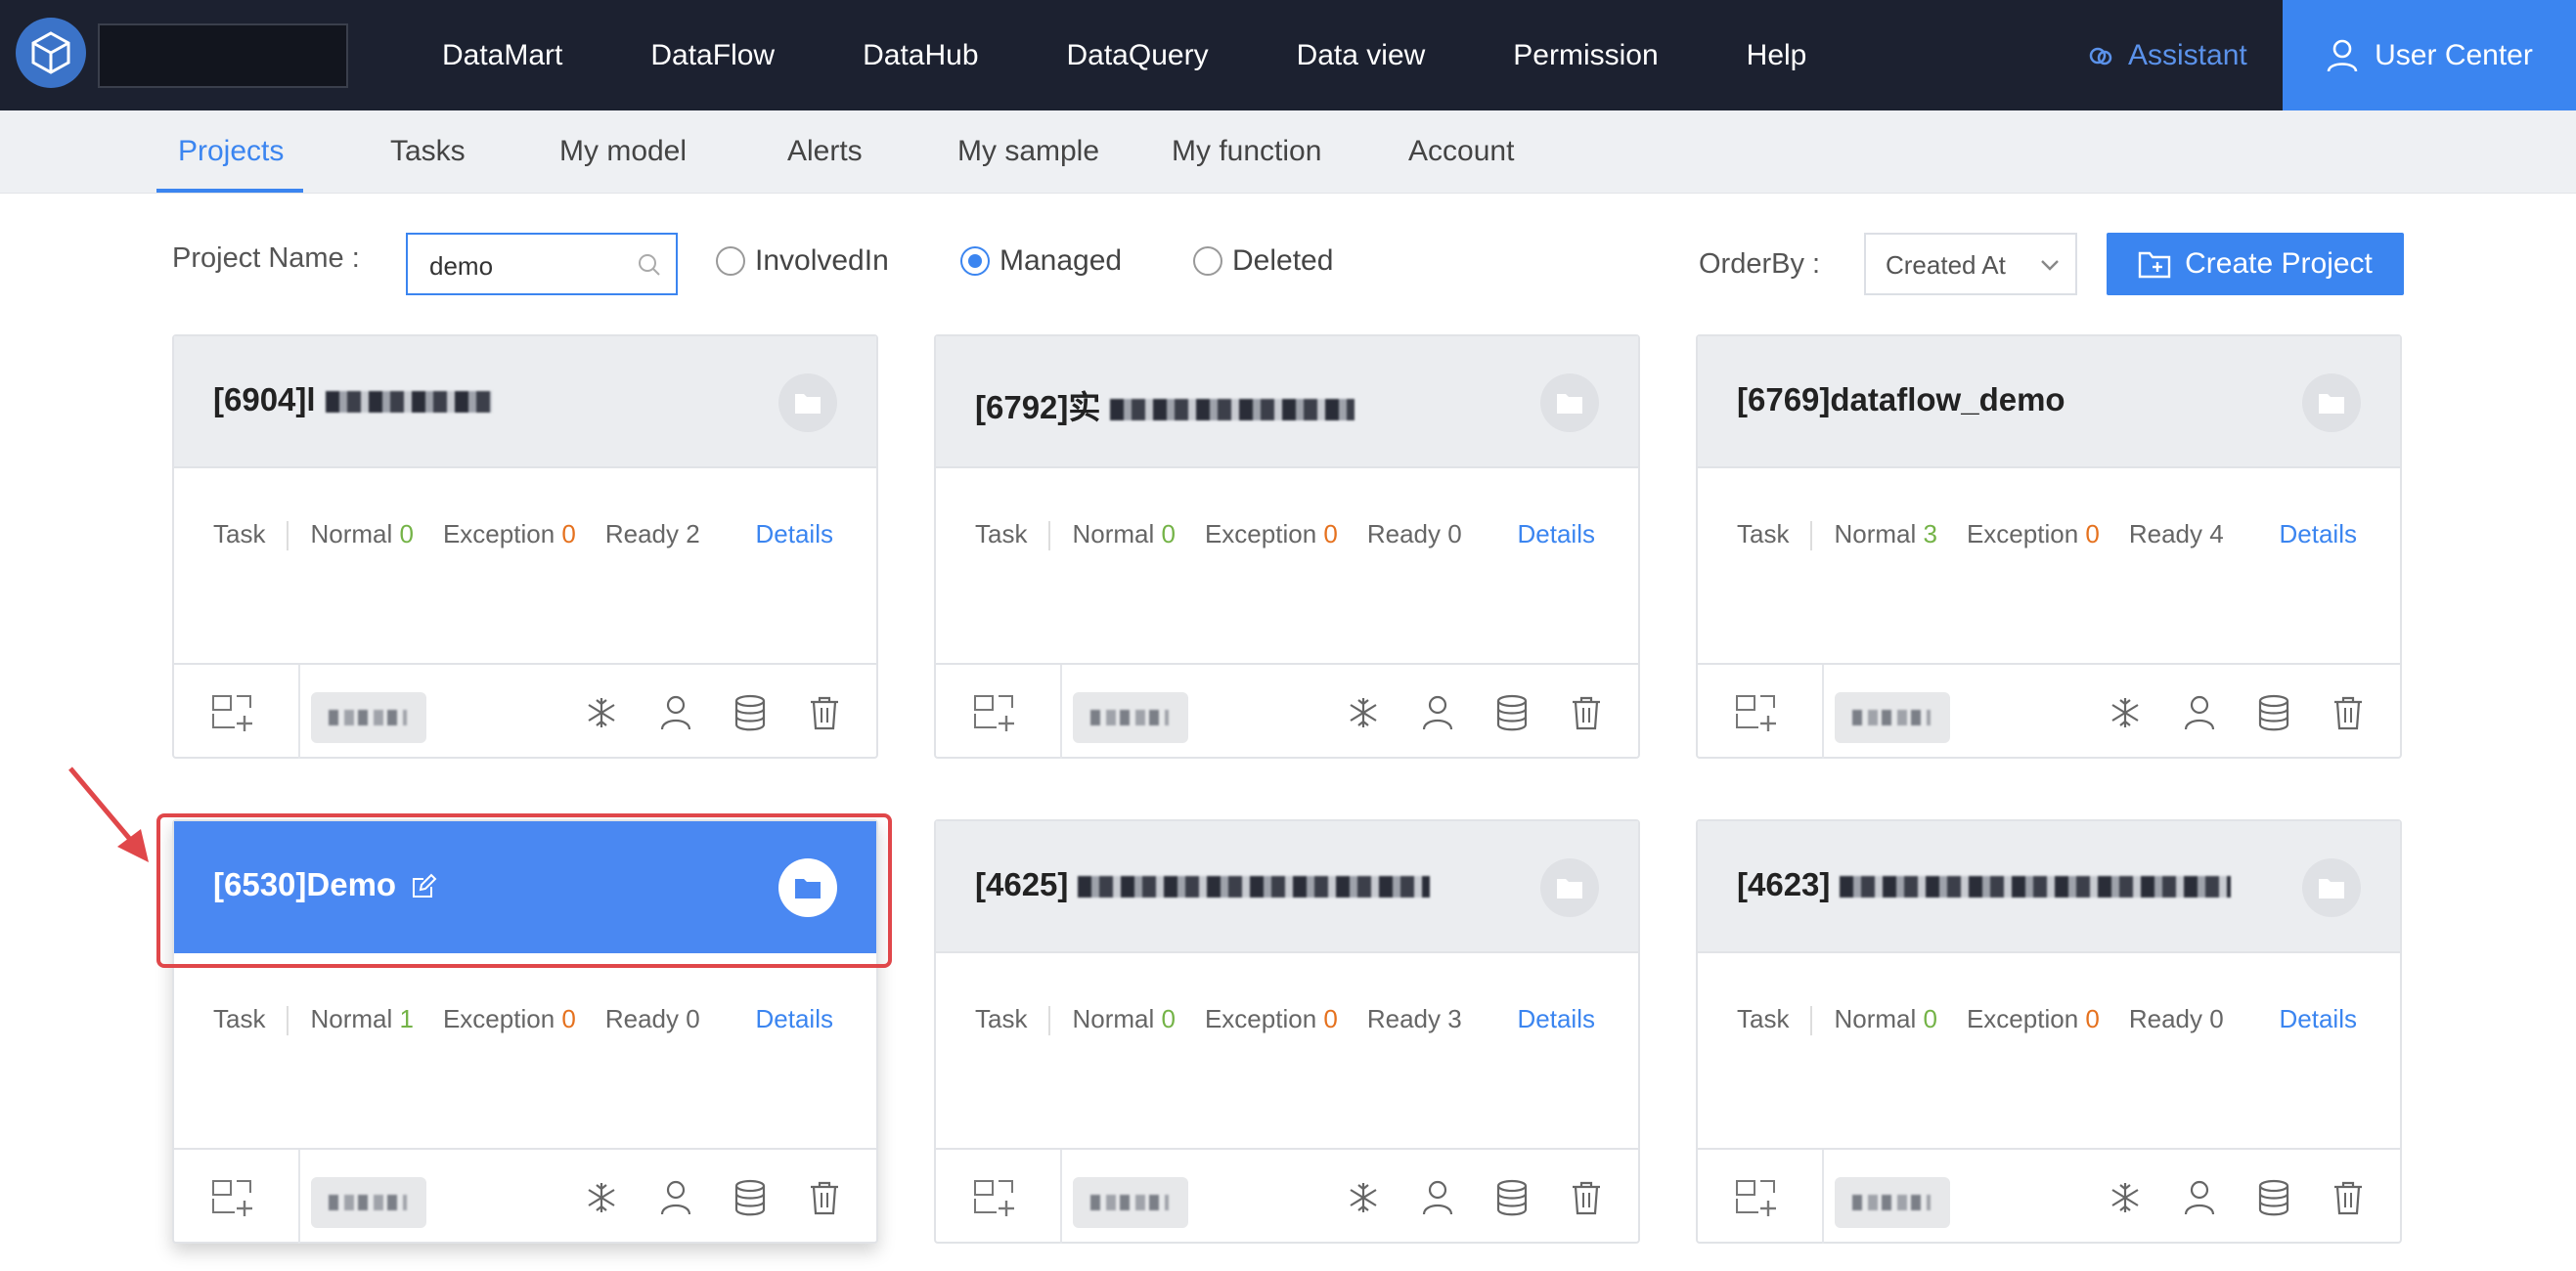 The height and width of the screenshot is (1271, 2576). I want to click on user-center-button: User Center, so click(2429, 55).